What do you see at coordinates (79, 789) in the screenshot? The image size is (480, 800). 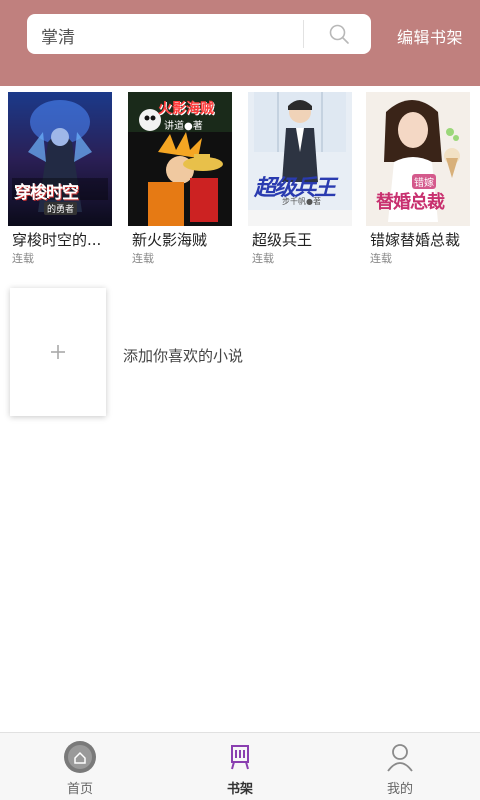 I see `nav-label-home: 首页` at bounding box center [79, 789].